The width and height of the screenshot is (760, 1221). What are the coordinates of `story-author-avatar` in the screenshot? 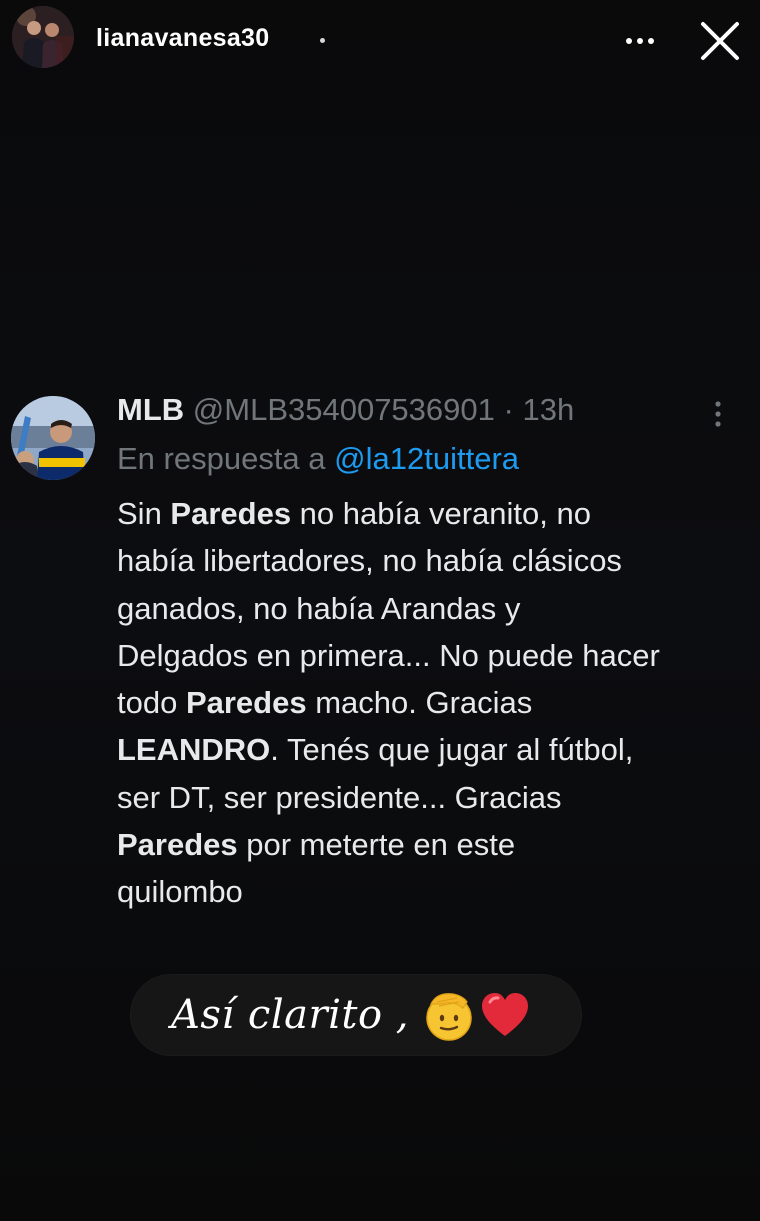 It's located at (43, 37).